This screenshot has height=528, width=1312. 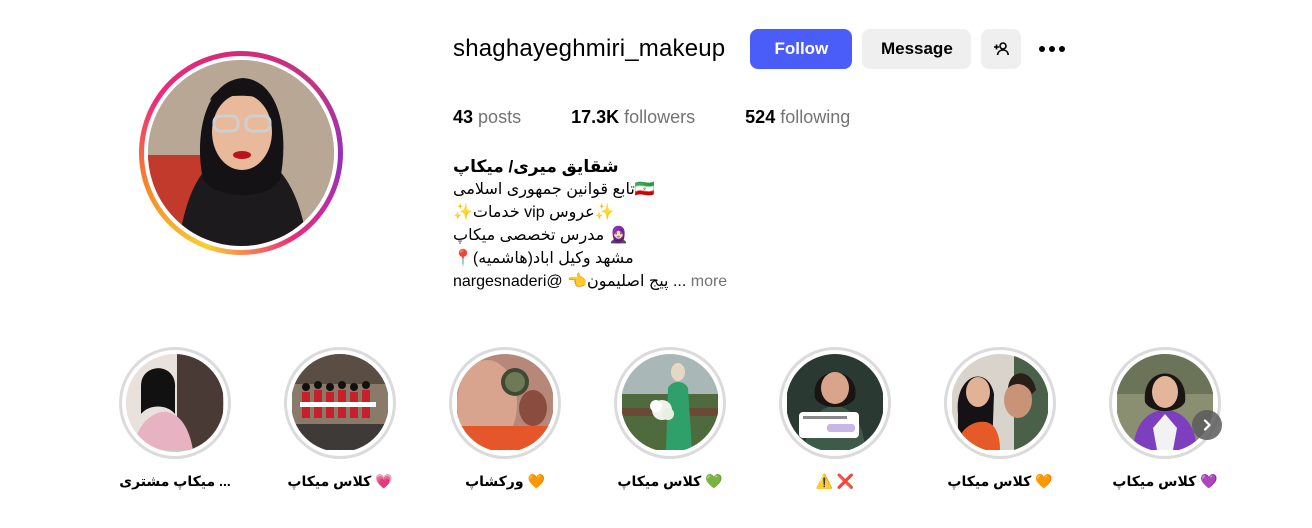 What do you see at coordinates (589, 48) in the screenshot?
I see `username: shaghayeghmiri_makeup` at bounding box center [589, 48].